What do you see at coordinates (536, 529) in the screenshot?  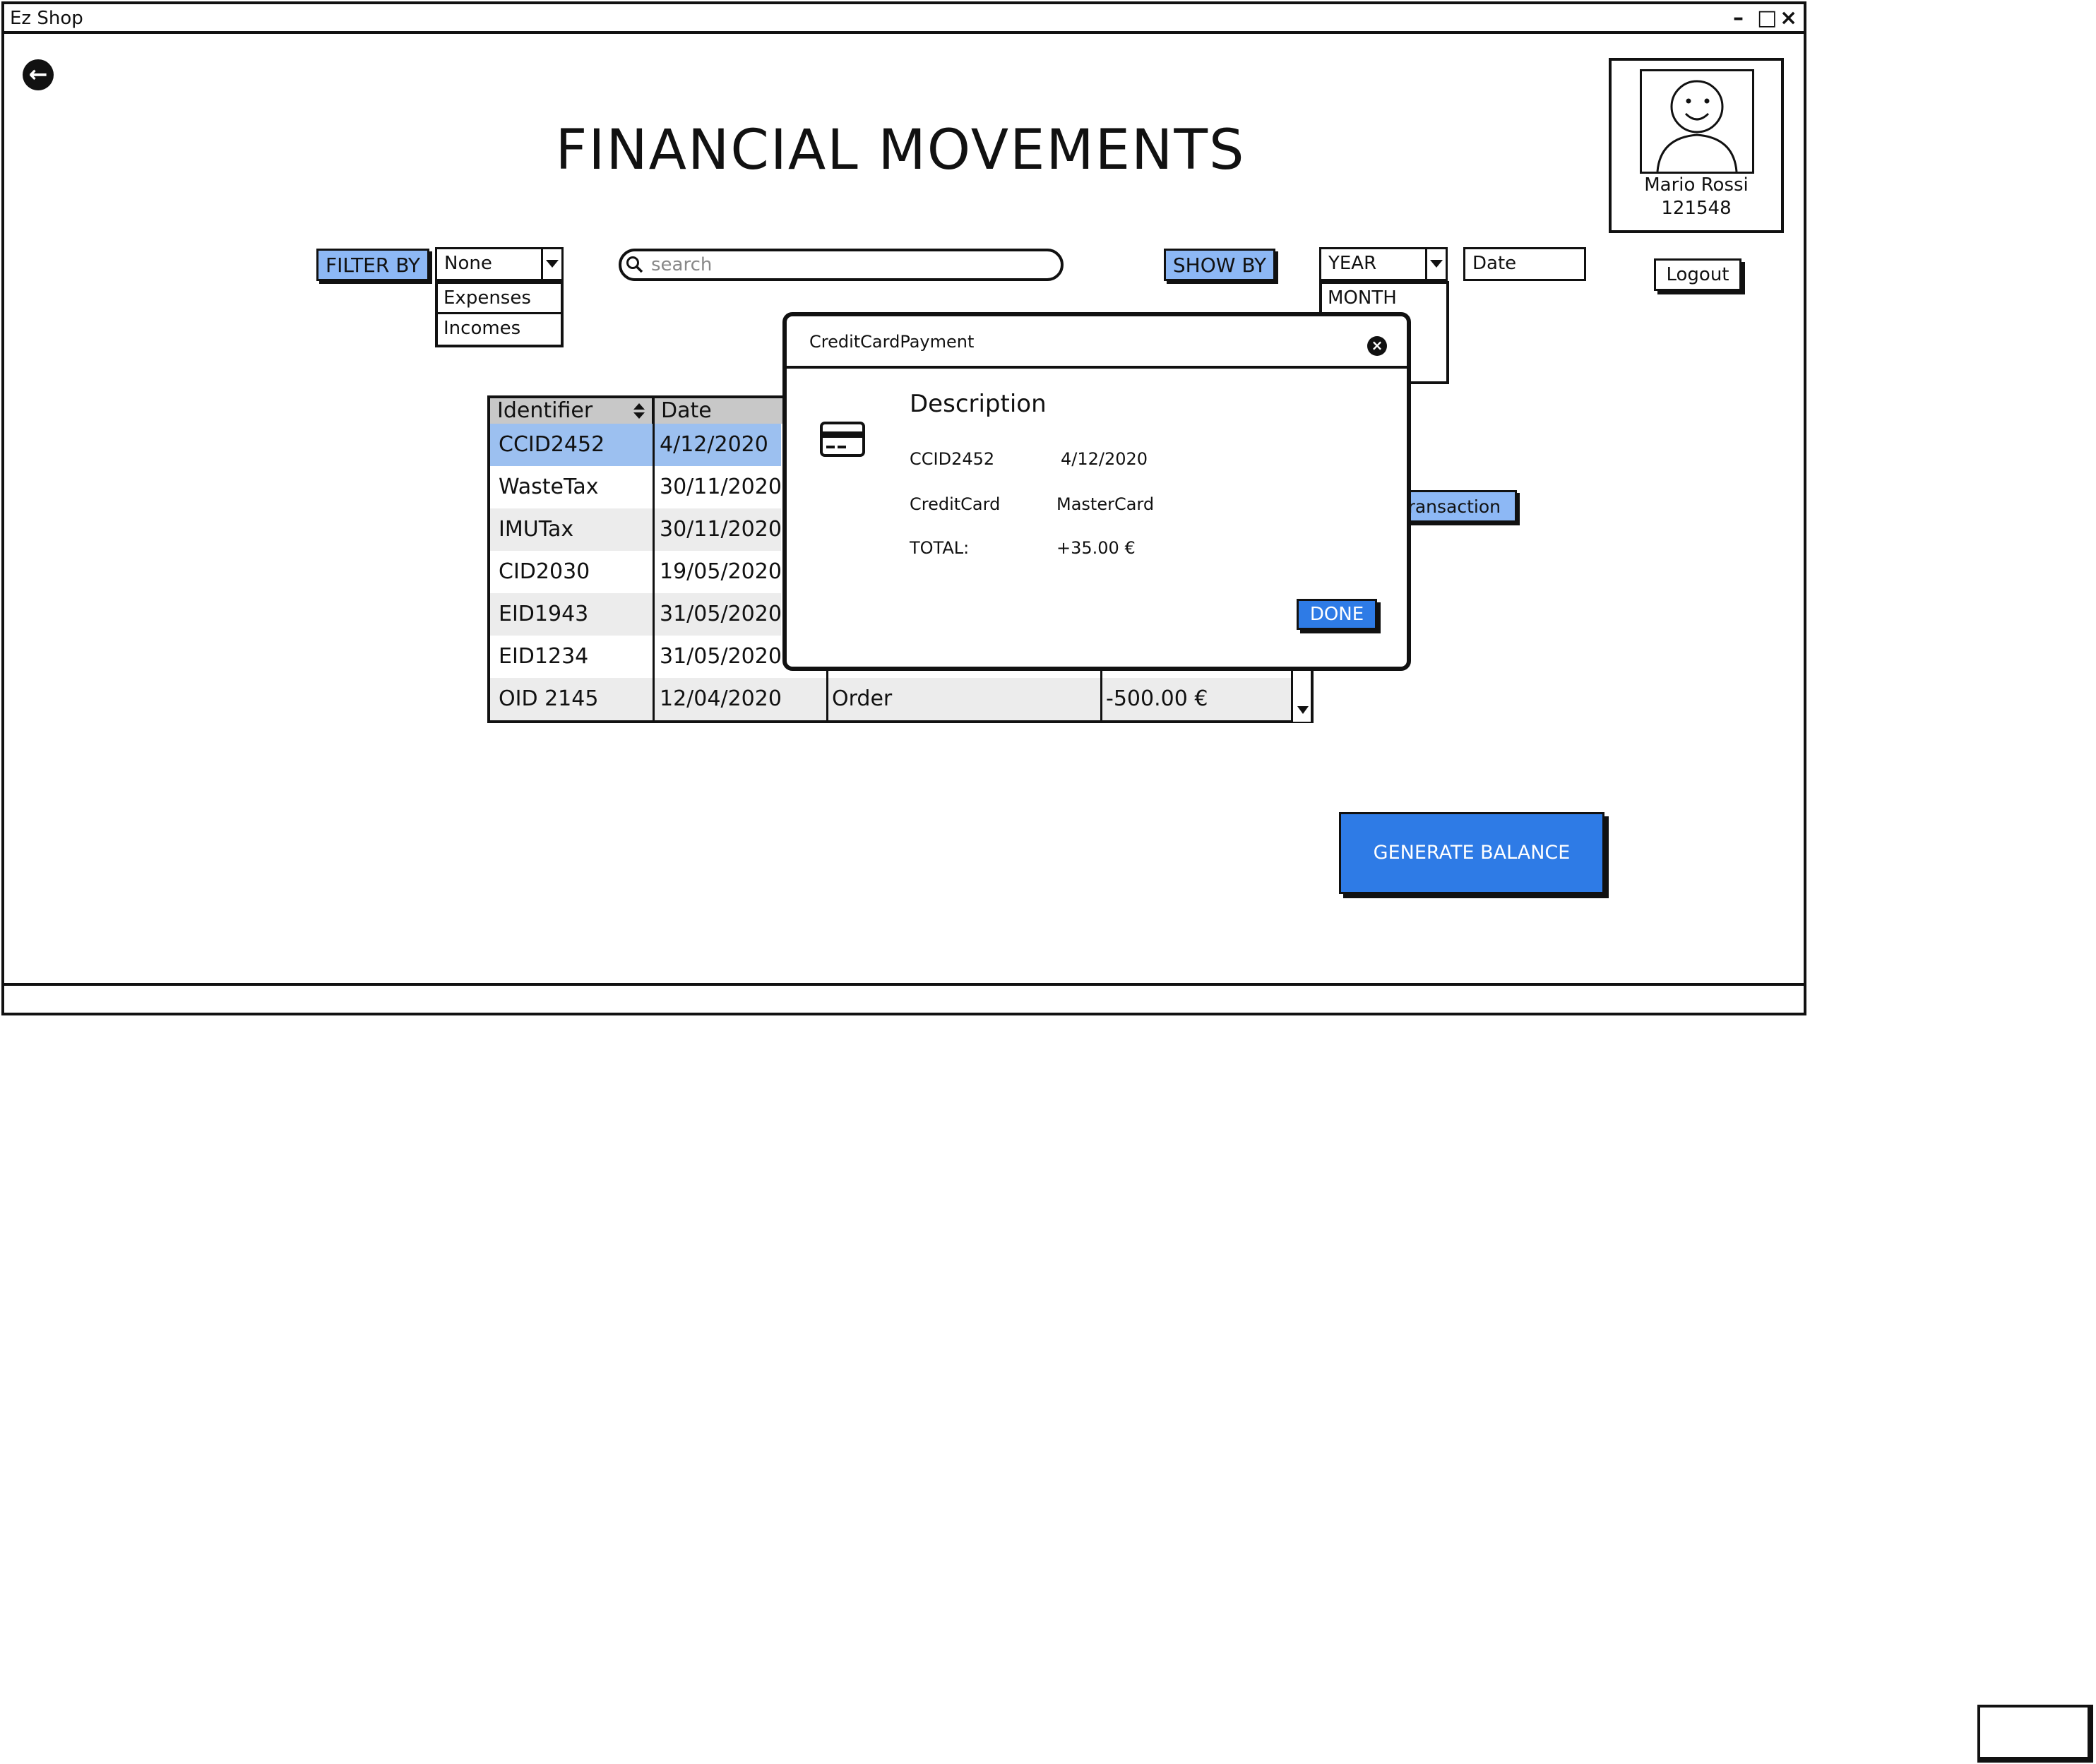 I see `cell-identifier: IMUTax` at bounding box center [536, 529].